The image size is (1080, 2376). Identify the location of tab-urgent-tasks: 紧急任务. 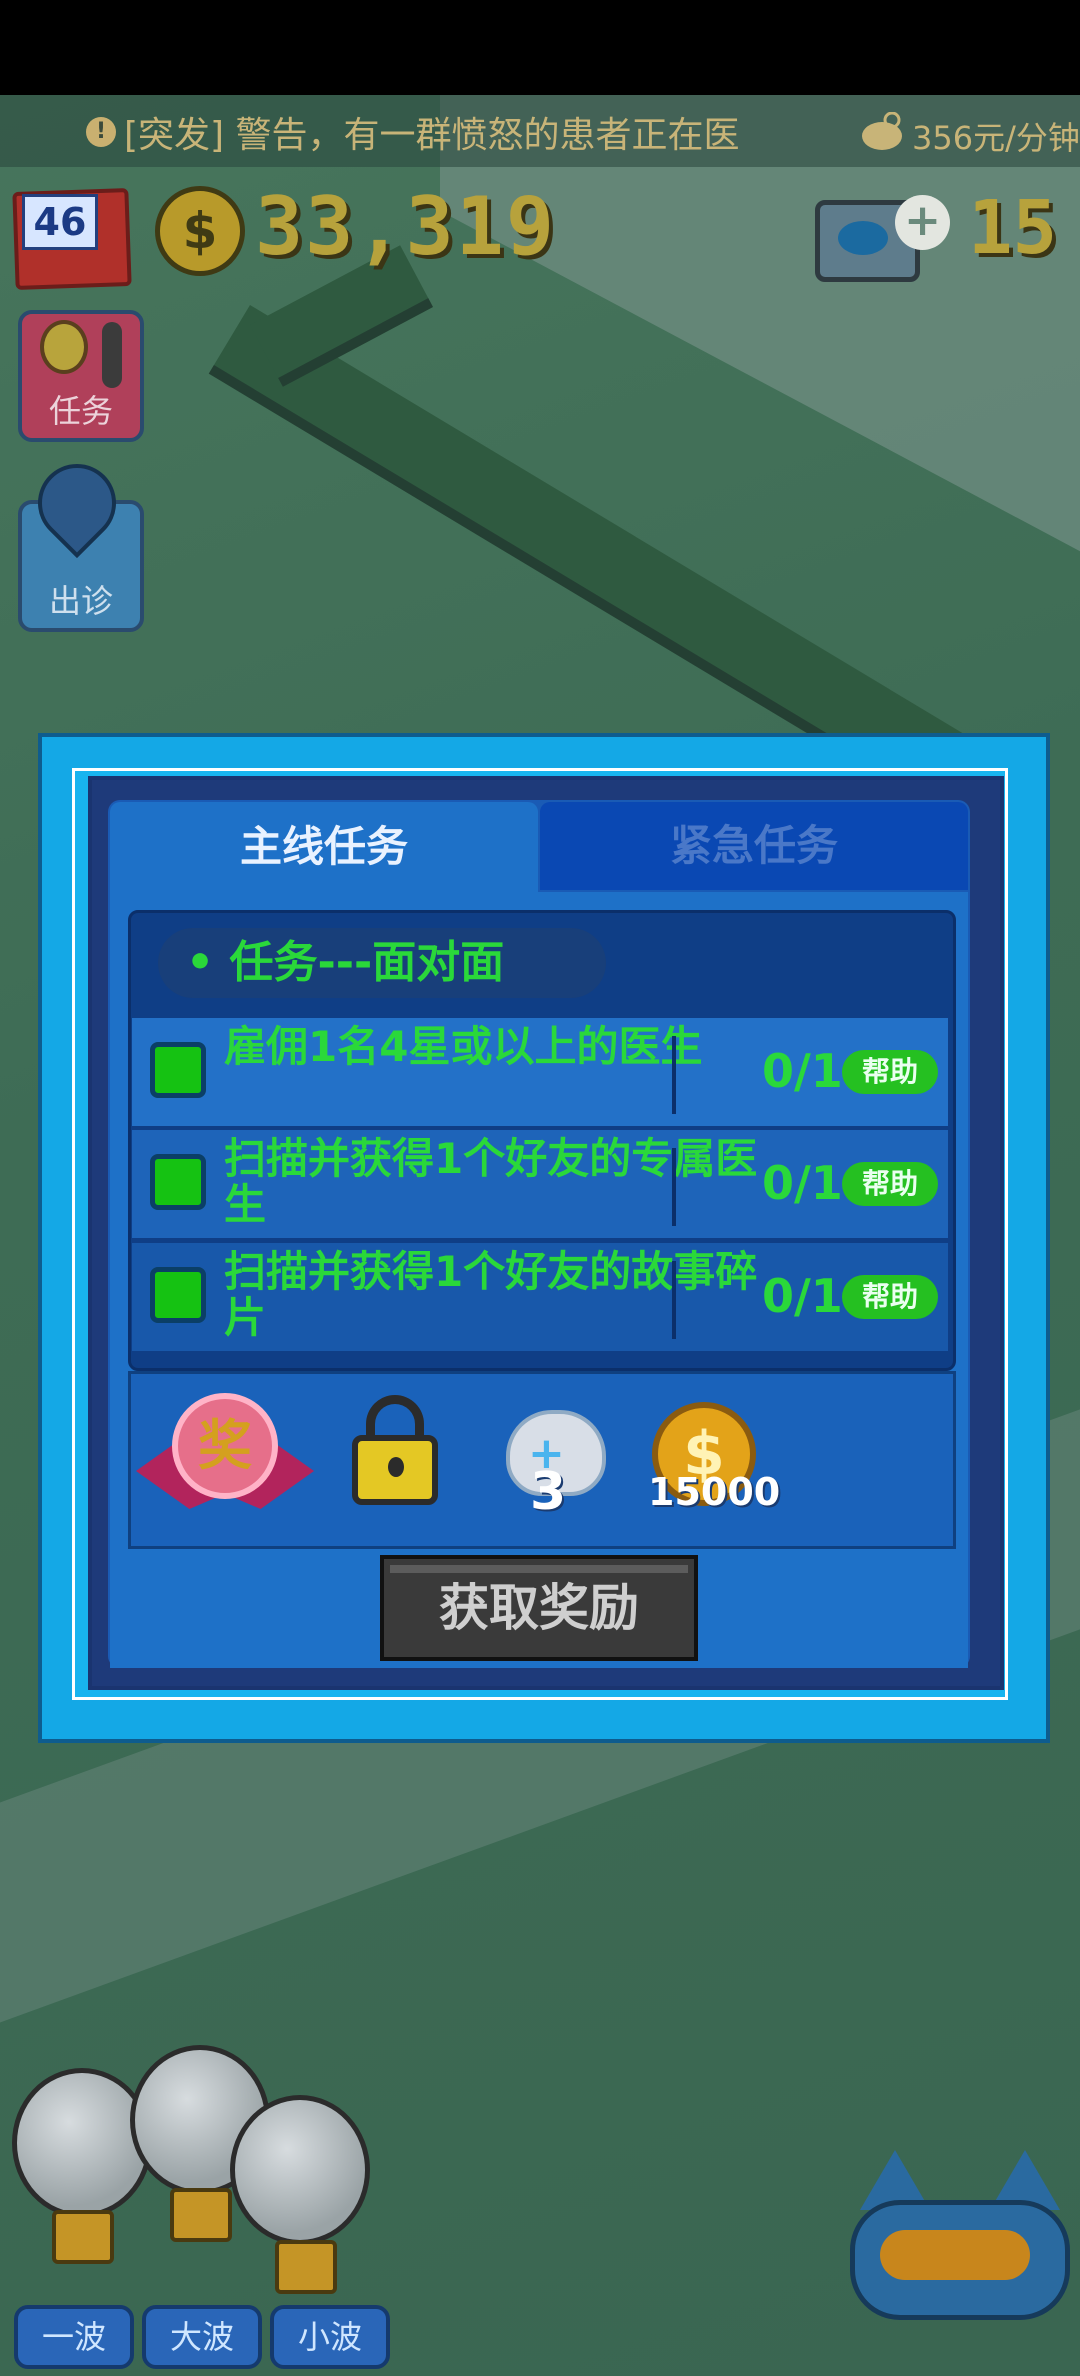
(754, 846).